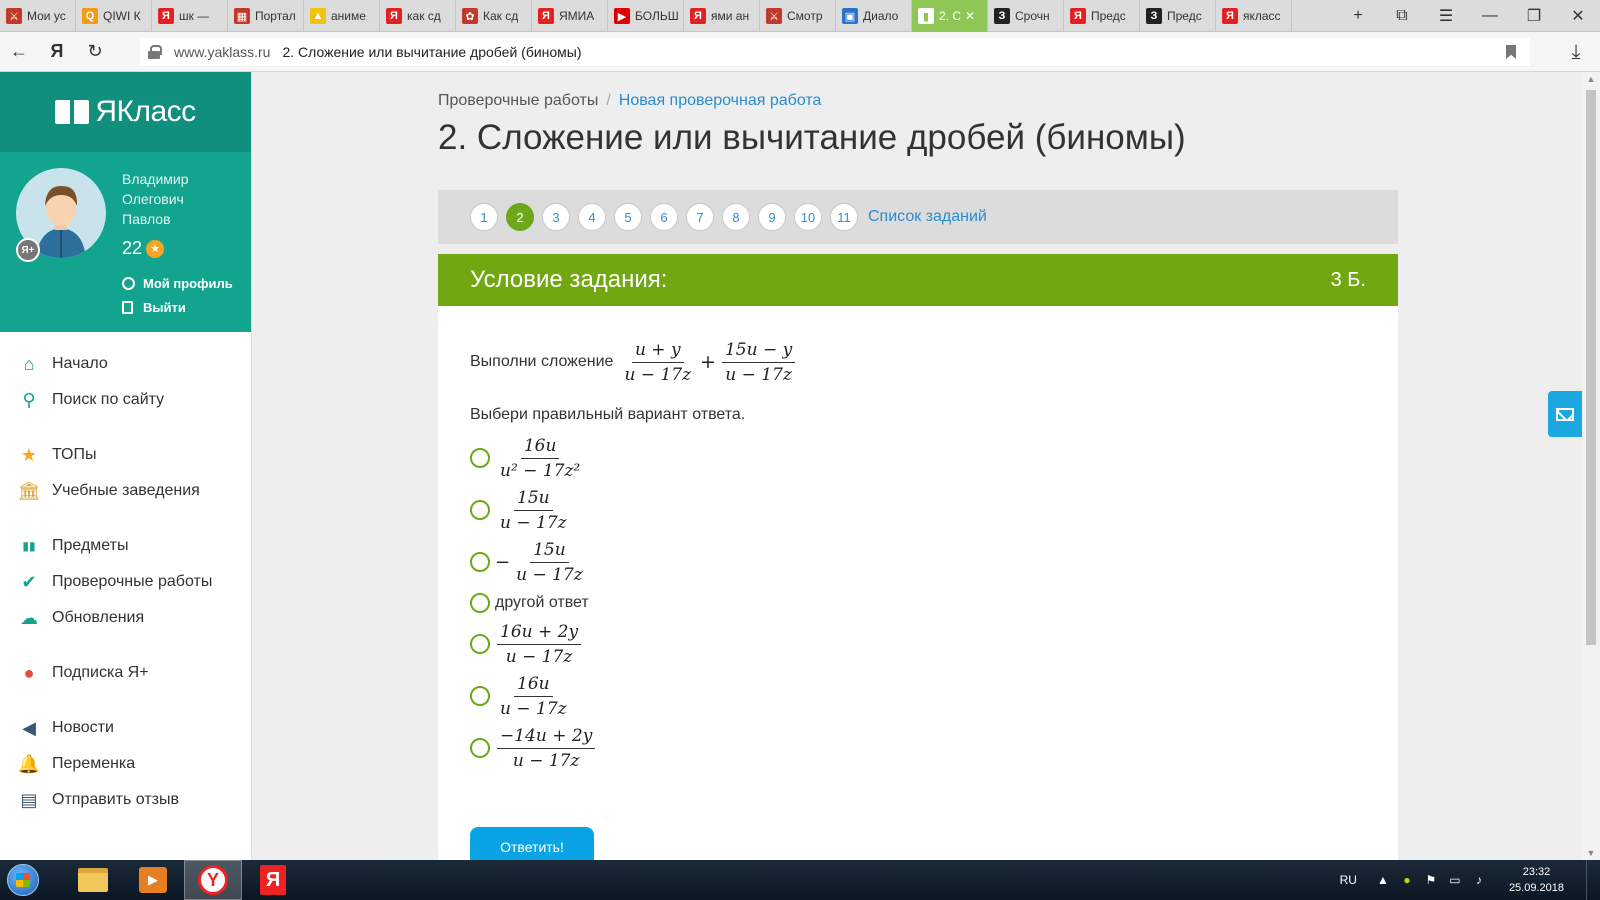  Describe the element at coordinates (494, 16) in the screenshot. I see `browser-tab: ✿ Как сд` at that location.